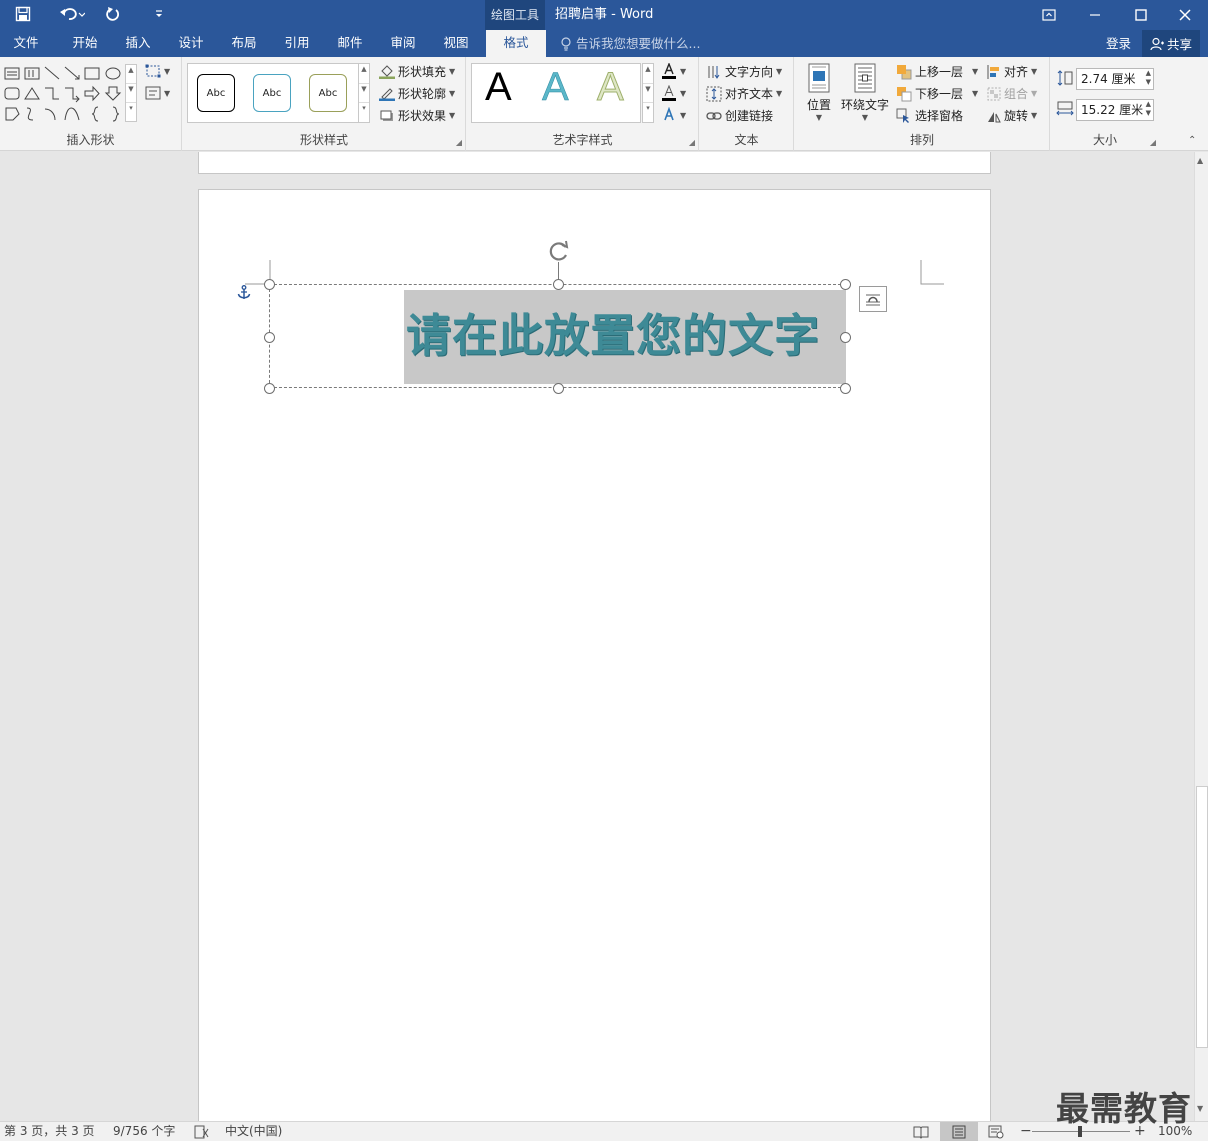 This screenshot has height=1141, width=1208. Describe the element at coordinates (582, 140) in the screenshot. I see `wordart-styles-label: 艺术字样式` at that location.